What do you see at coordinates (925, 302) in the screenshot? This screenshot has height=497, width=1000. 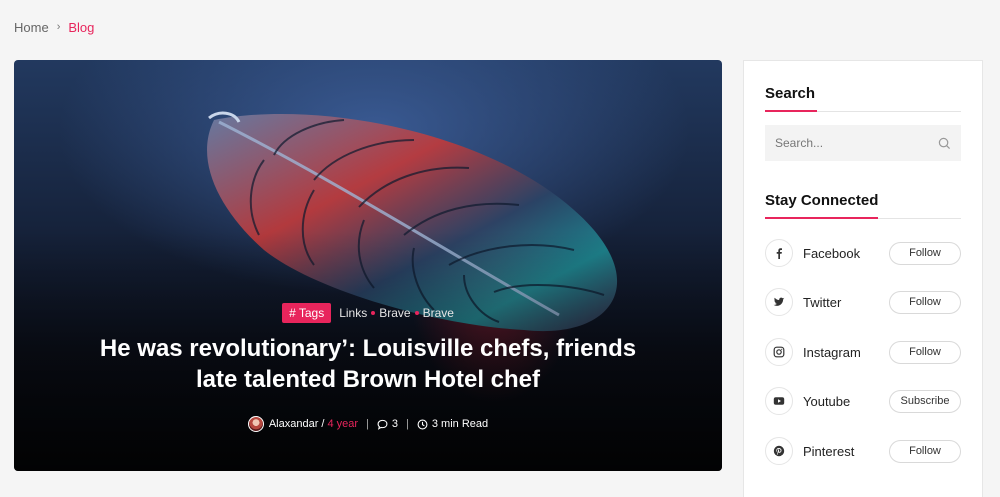 I see `twitter-follow-button: Follow` at bounding box center [925, 302].